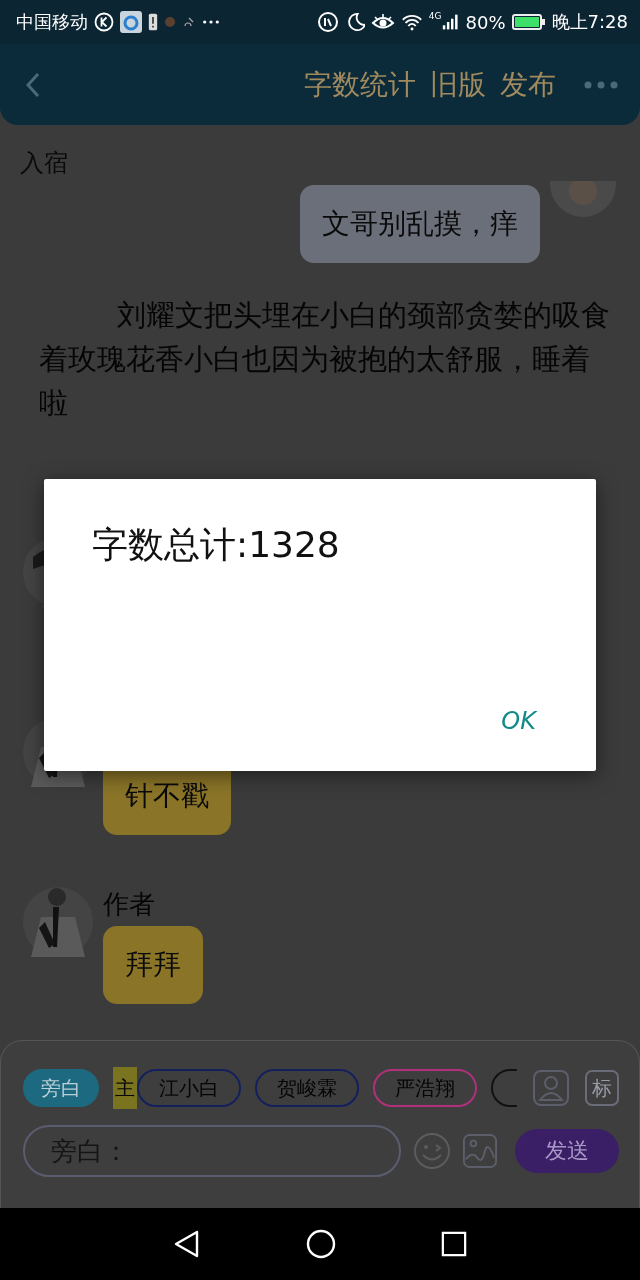 The height and width of the screenshot is (1280, 640). What do you see at coordinates (321, 1244) in the screenshot?
I see `home-icon` at bounding box center [321, 1244].